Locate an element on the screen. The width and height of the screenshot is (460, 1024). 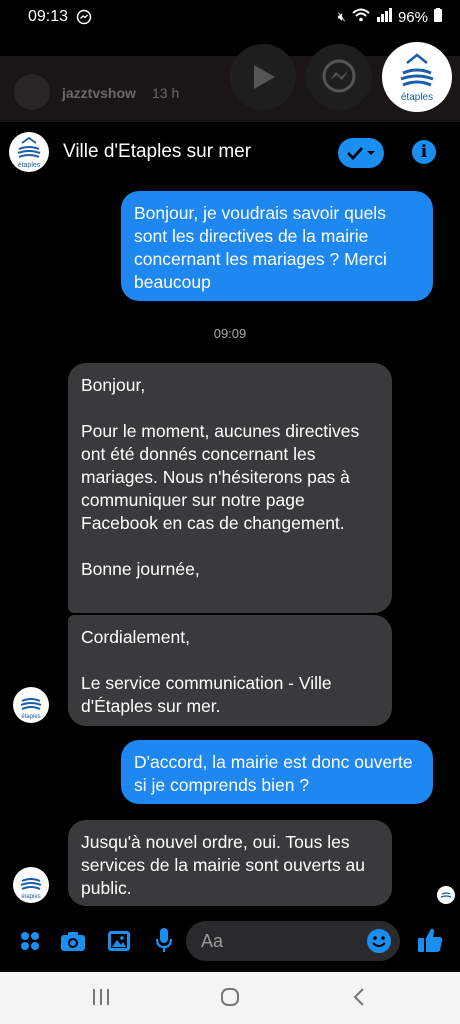
page-chat-head: étaples is located at coordinates (417, 77).